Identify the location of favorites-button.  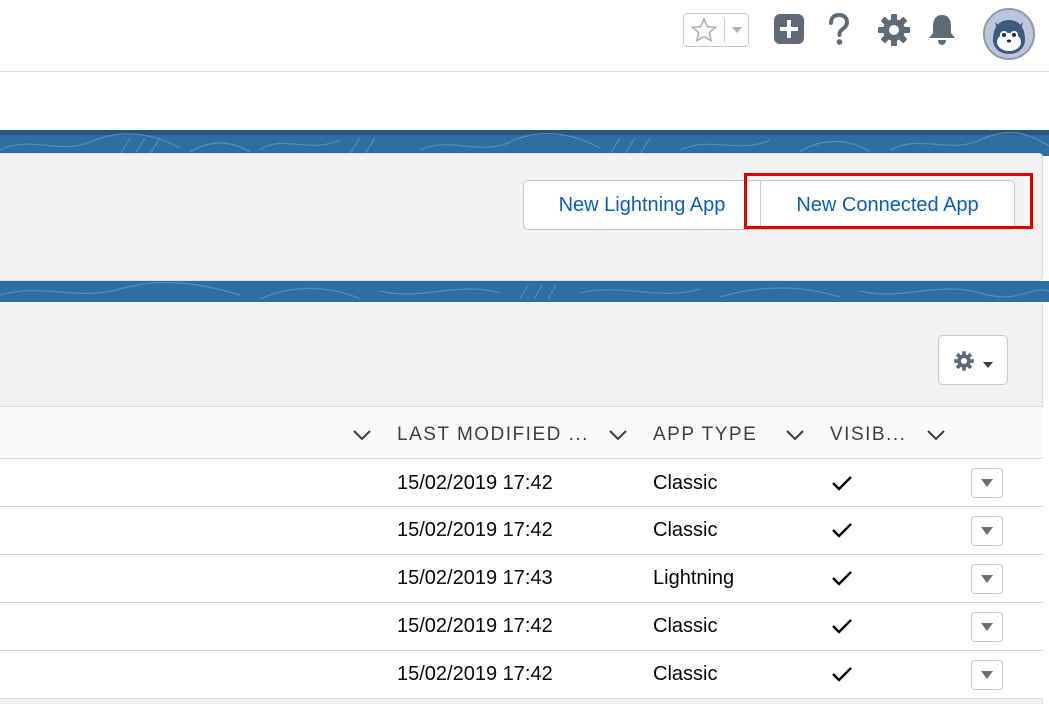
(716, 30).